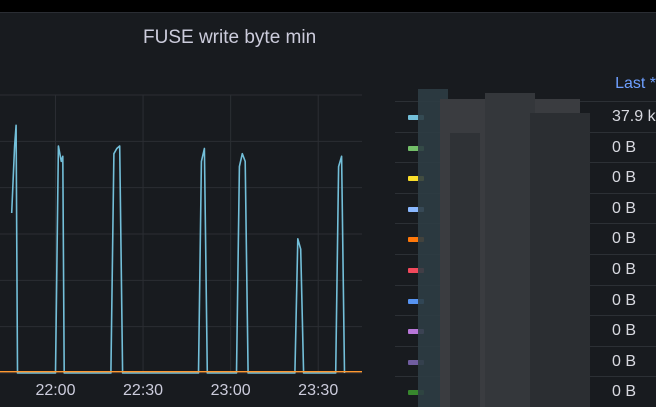 The width and height of the screenshot is (656, 407). What do you see at coordinates (569, 116) in the screenshot?
I see `legend-name-fragment: 2` at bounding box center [569, 116].